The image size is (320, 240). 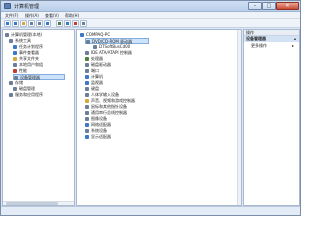 I want to click on up-folder-icon, so click(x=23, y=23).